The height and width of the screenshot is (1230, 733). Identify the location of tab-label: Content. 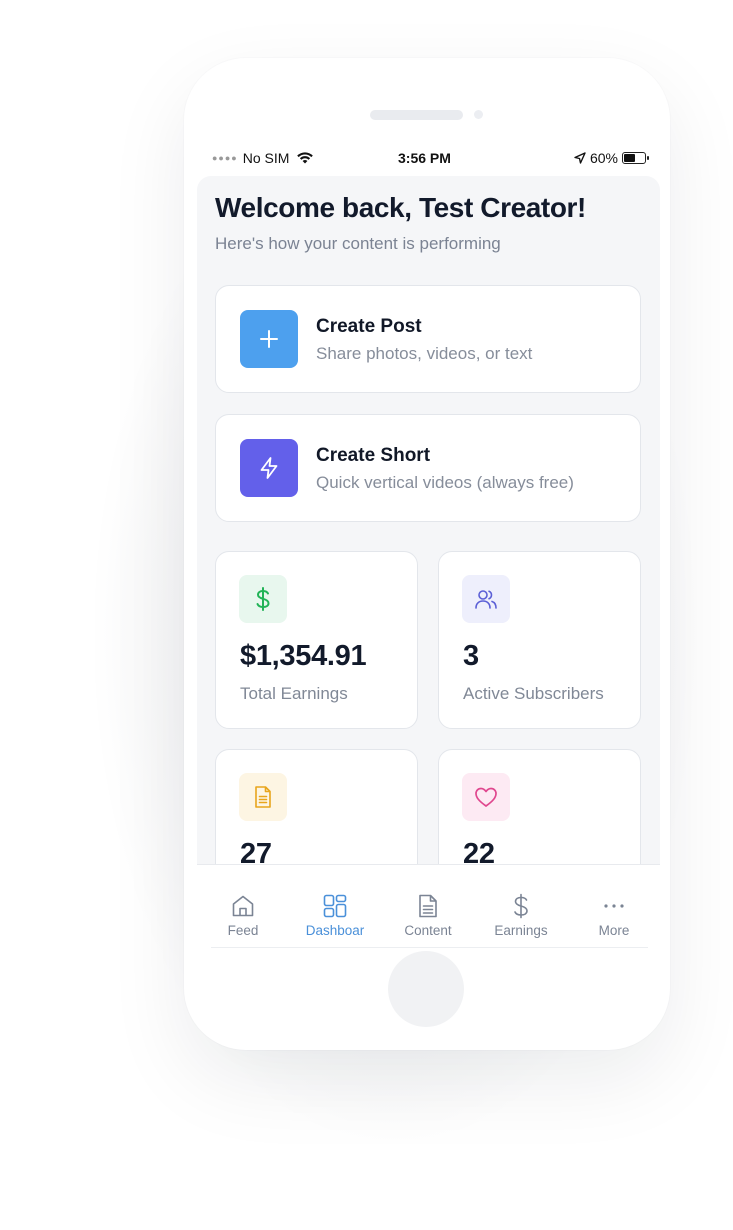
(428, 930).